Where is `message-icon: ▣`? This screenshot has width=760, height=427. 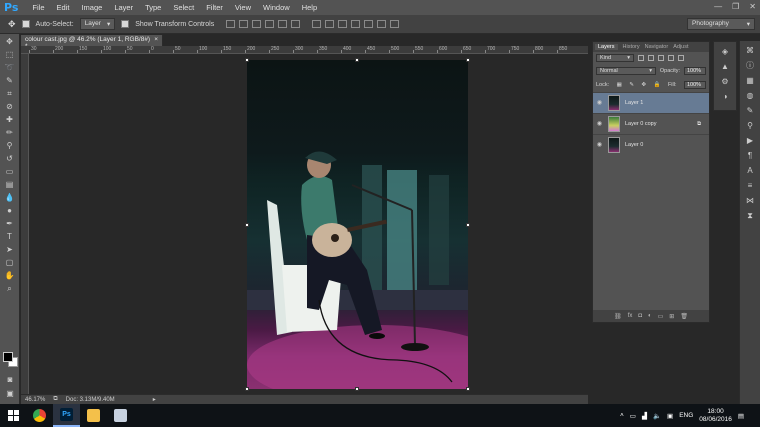 message-icon: ▣ is located at coordinates (670, 416).